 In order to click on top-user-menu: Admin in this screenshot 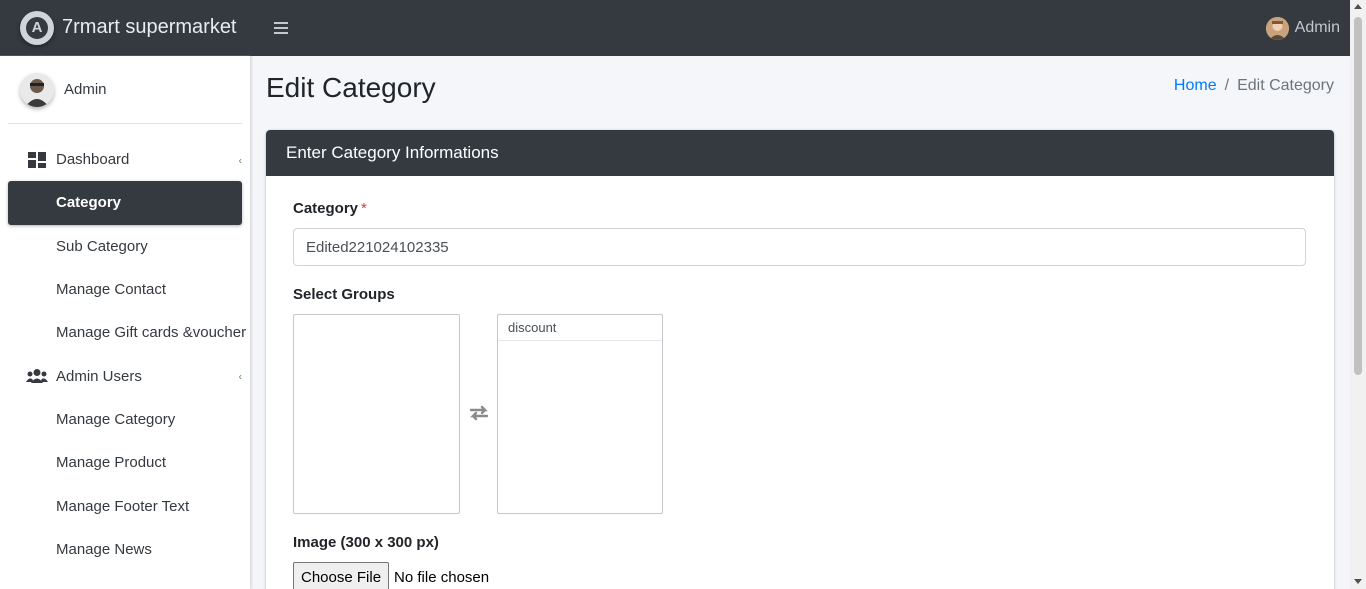, I will do `click(1302, 28)`.